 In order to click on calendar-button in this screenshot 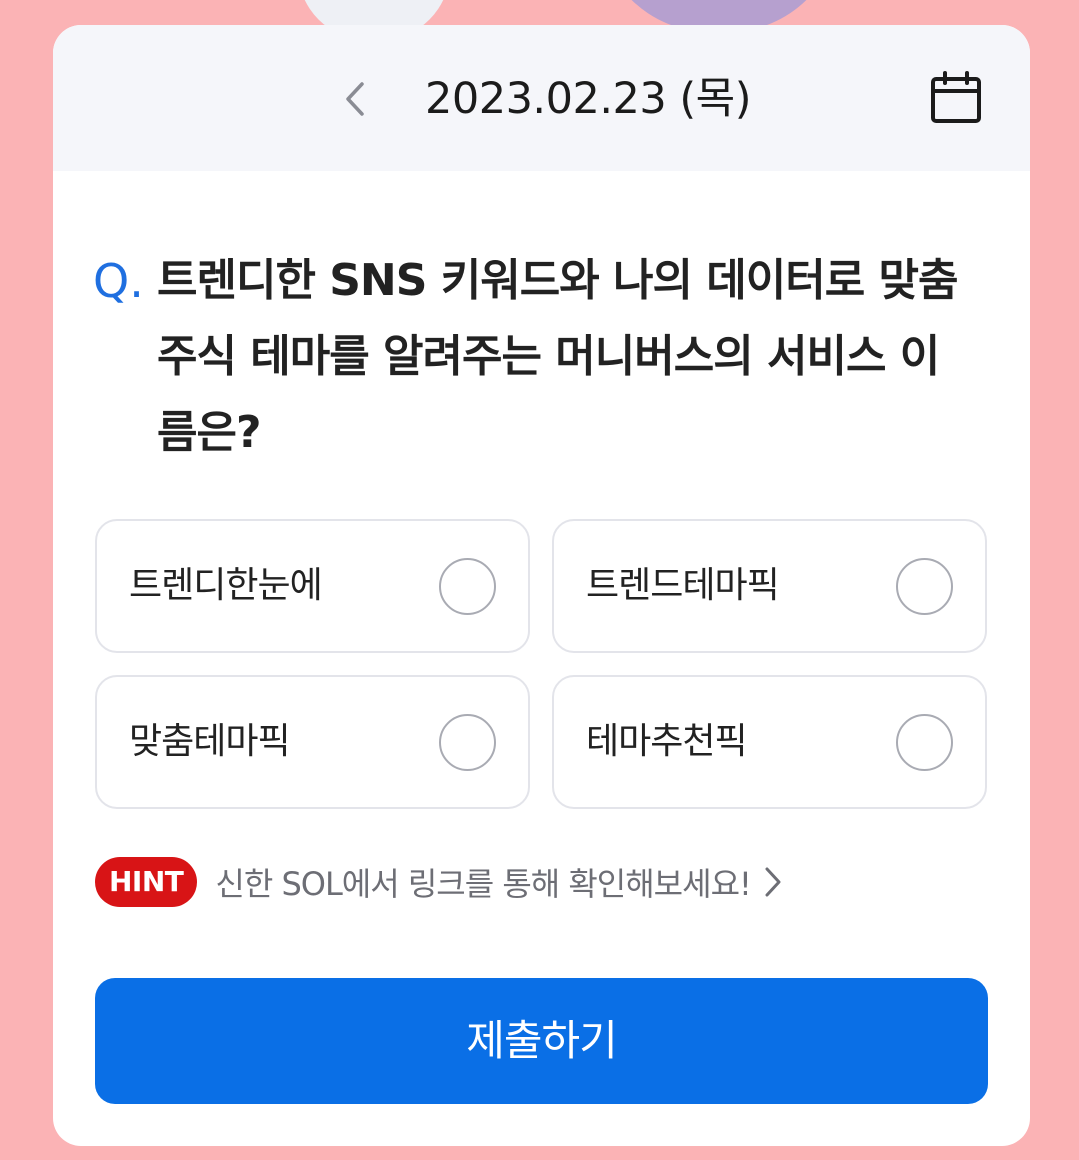, I will do `click(956, 98)`.